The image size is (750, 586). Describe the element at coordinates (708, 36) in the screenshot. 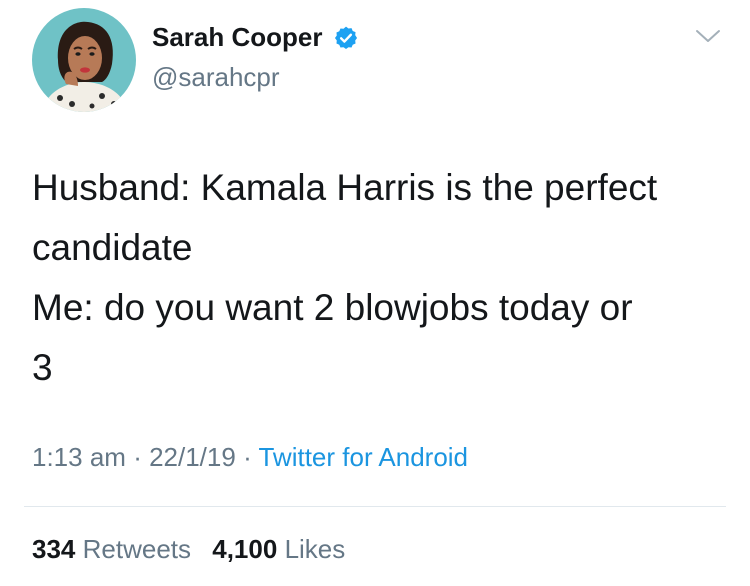

I see `chevron-down-icon` at that location.